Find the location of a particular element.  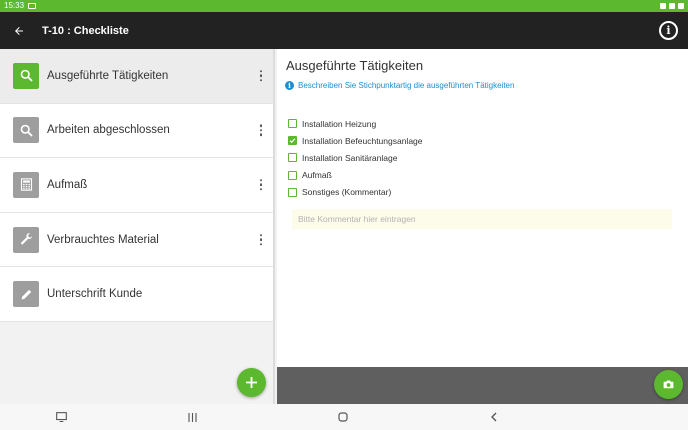

sidebar-item-label: Verbrauchtes Material is located at coordinates (103, 239).